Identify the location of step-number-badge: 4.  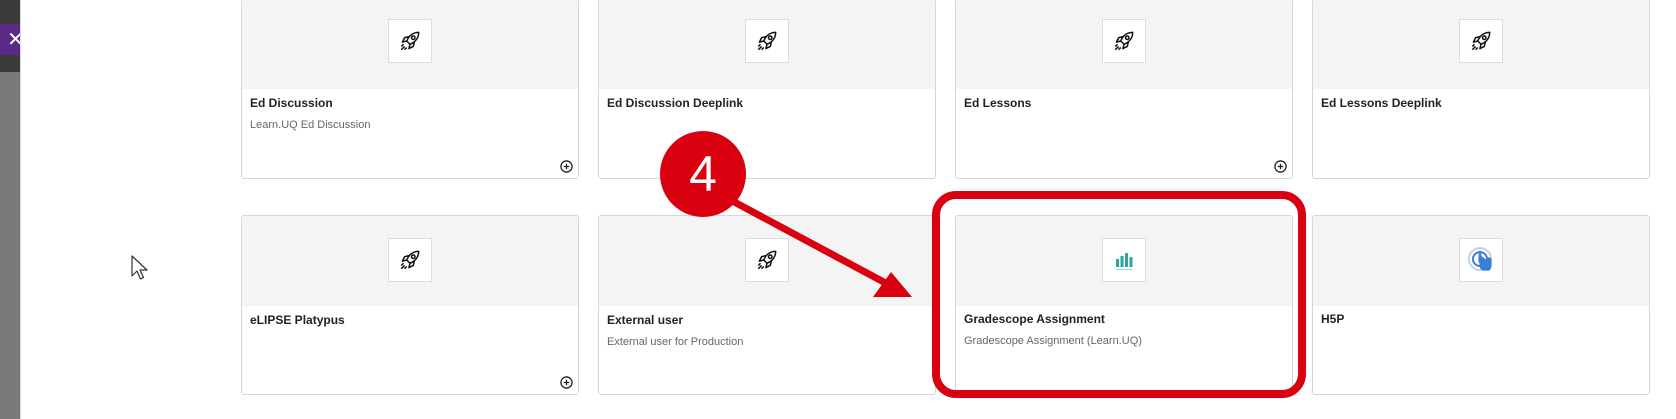
(703, 174).